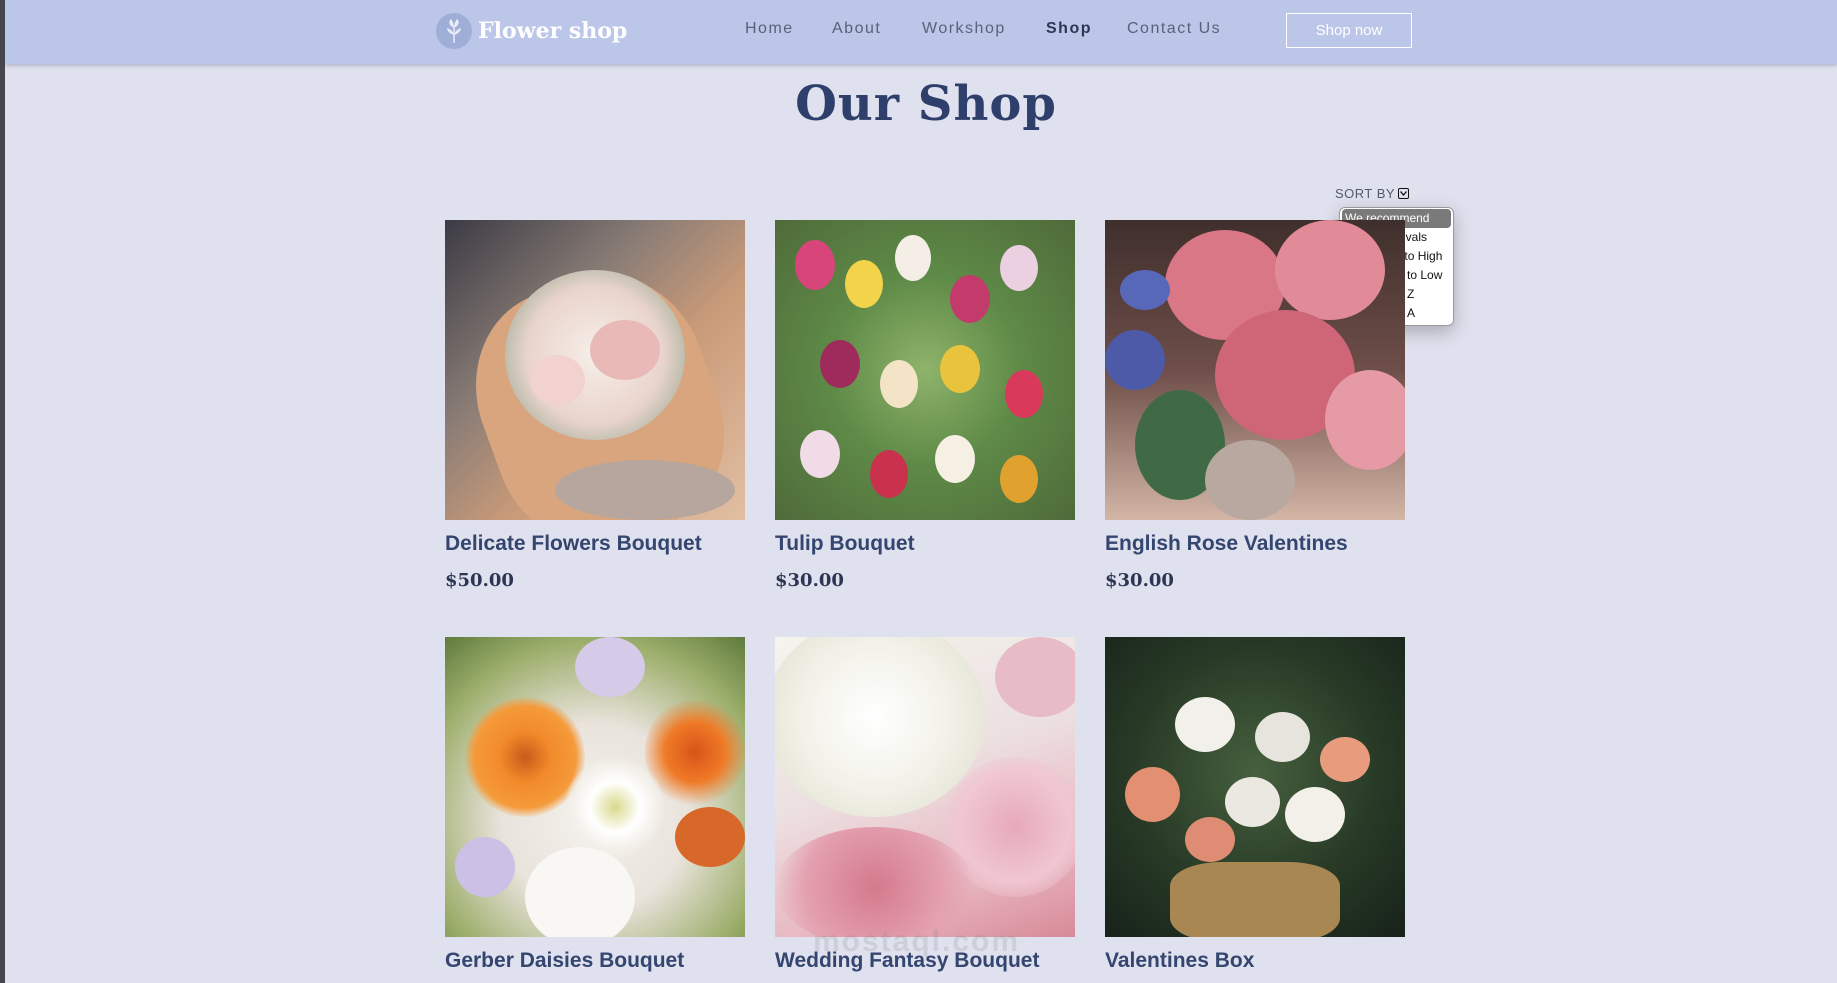 This screenshot has height=983, width=1837. What do you see at coordinates (1404, 193) in the screenshot?
I see `chevron-down-icon` at bounding box center [1404, 193].